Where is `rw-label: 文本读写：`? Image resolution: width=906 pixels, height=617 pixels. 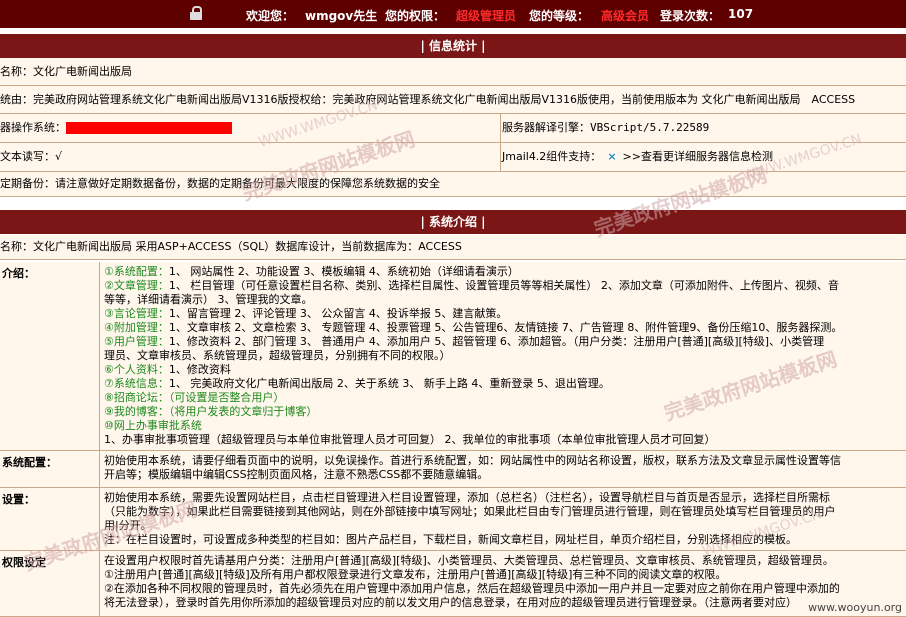 rw-label: 文本读写： is located at coordinates (27, 156).